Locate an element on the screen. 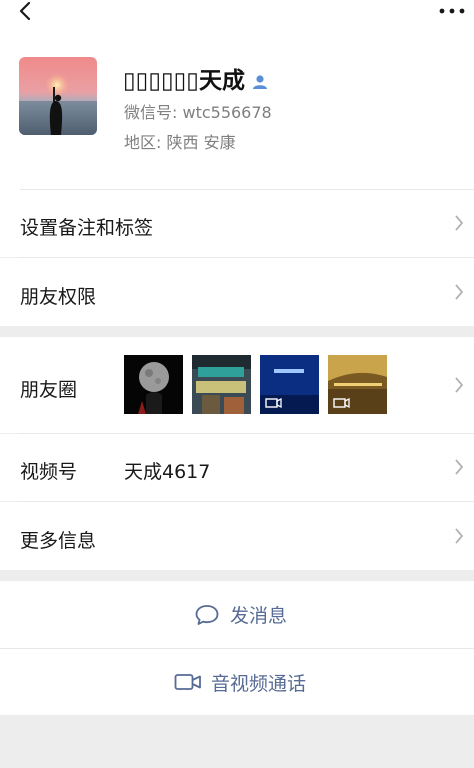 This screenshot has width=474, height=768. send-message-label: 发消息 is located at coordinates (259, 616).